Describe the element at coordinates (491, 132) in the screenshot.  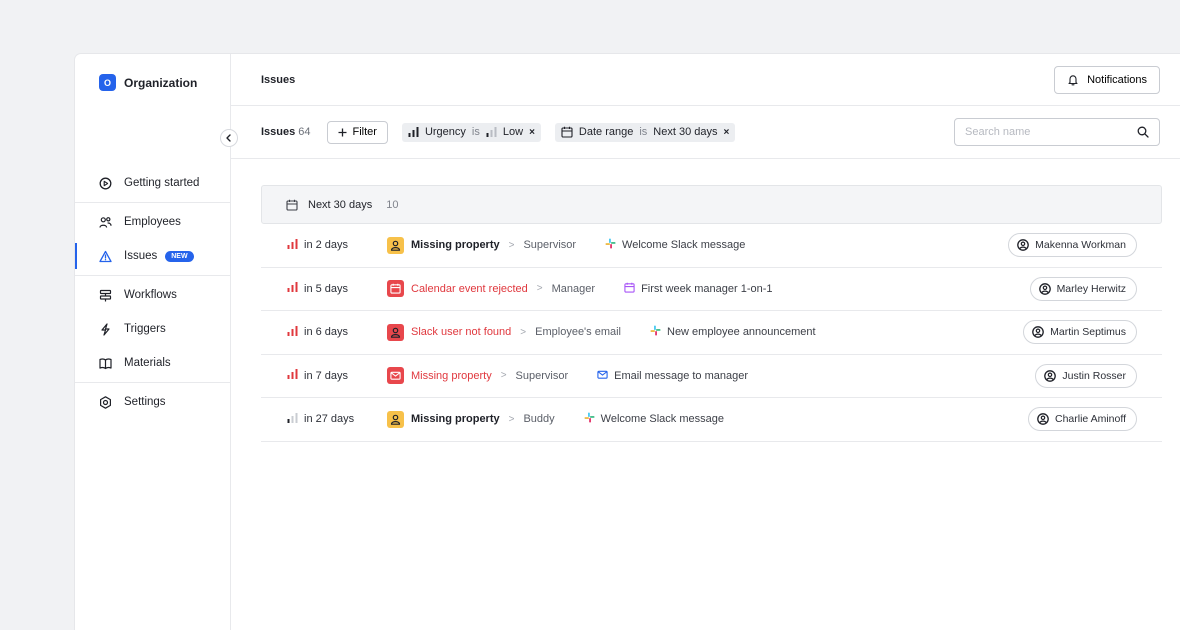
I see `low-urgency-icon` at that location.